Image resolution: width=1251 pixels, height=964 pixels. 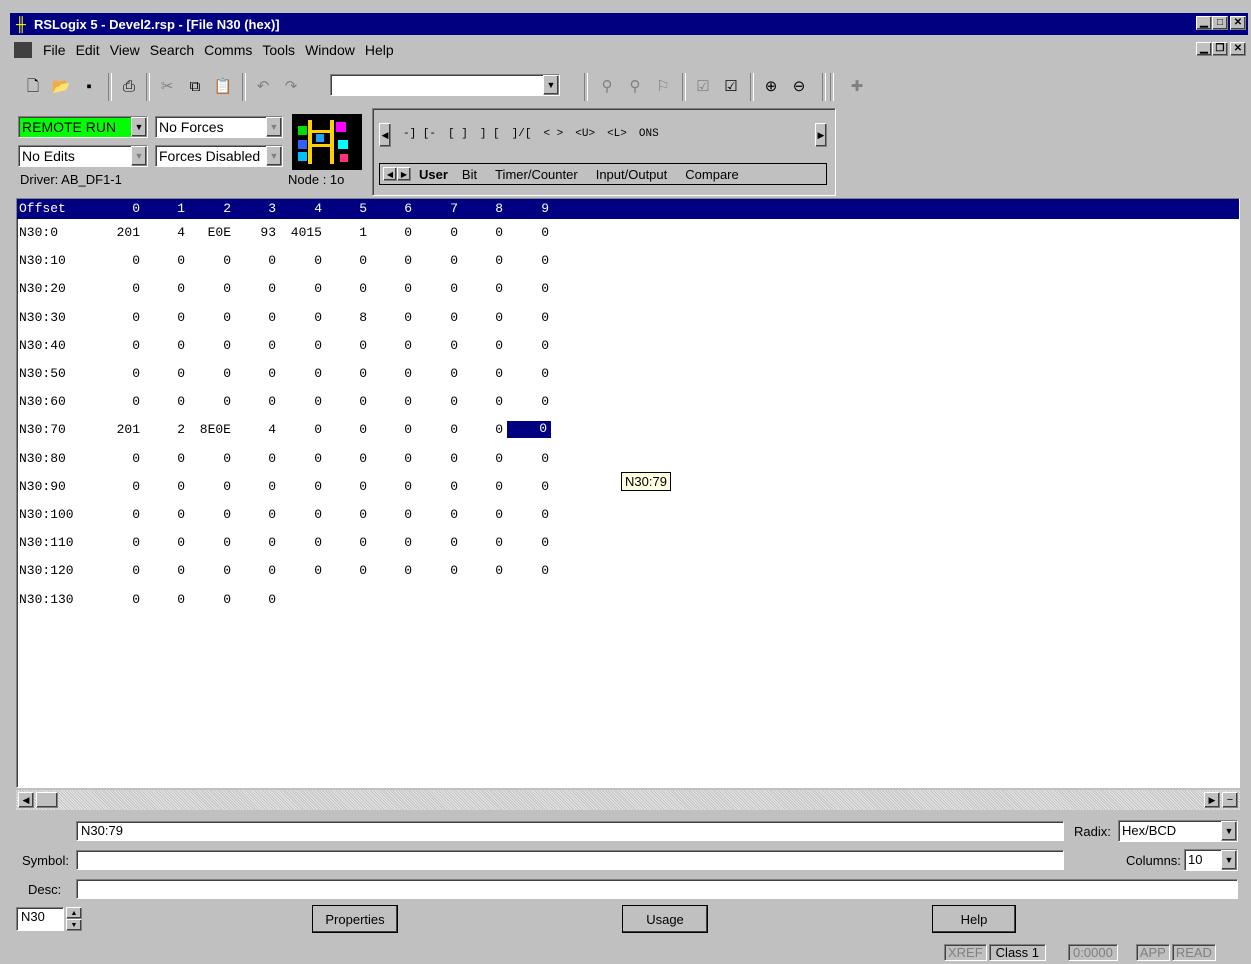 What do you see at coordinates (458, 134) in the screenshot?
I see `ote-instruction: [ ]` at bounding box center [458, 134].